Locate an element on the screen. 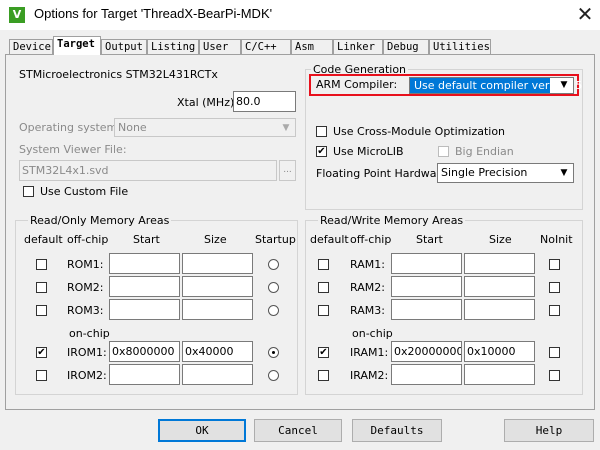  tab-asm: Asm is located at coordinates (312, 46).